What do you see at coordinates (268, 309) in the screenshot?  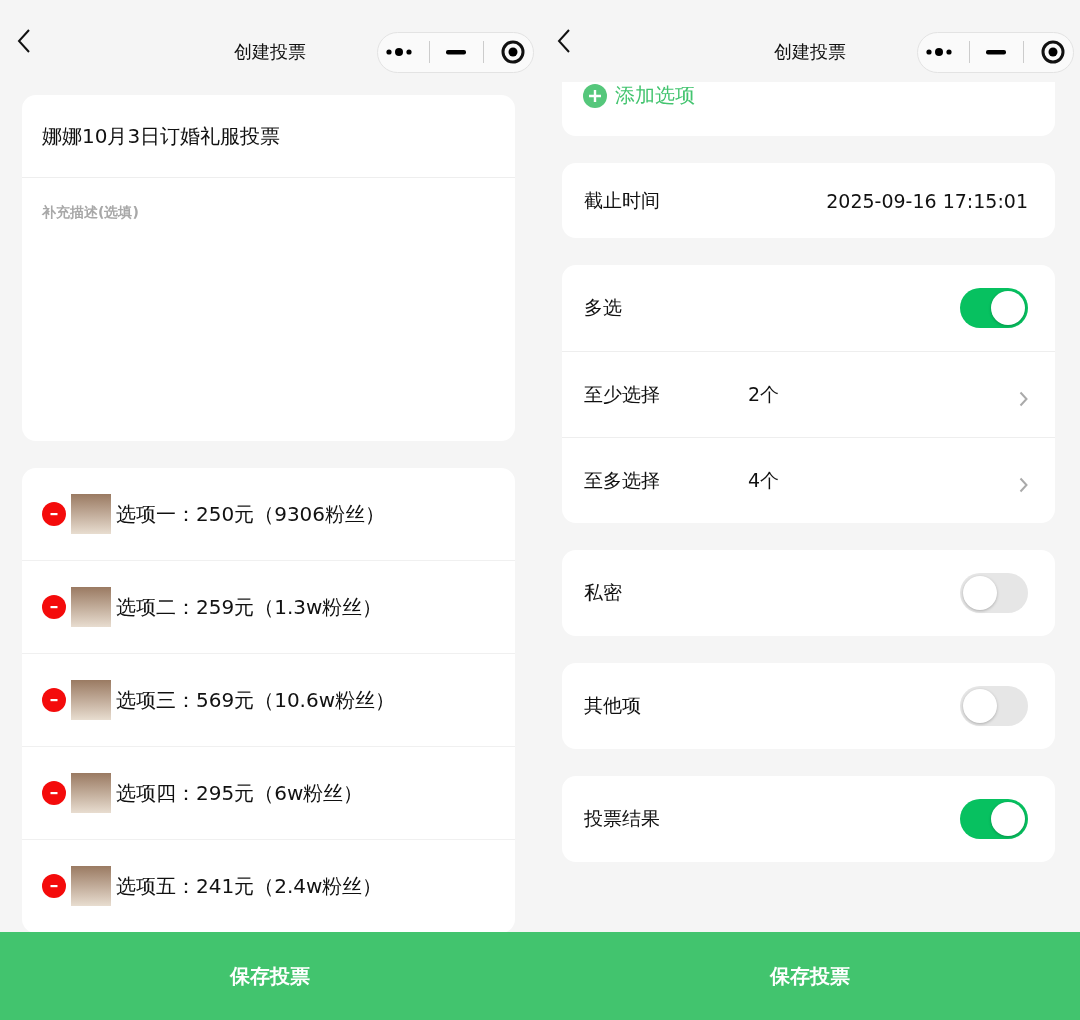 I see `description-field: 补充描述(选填)` at bounding box center [268, 309].